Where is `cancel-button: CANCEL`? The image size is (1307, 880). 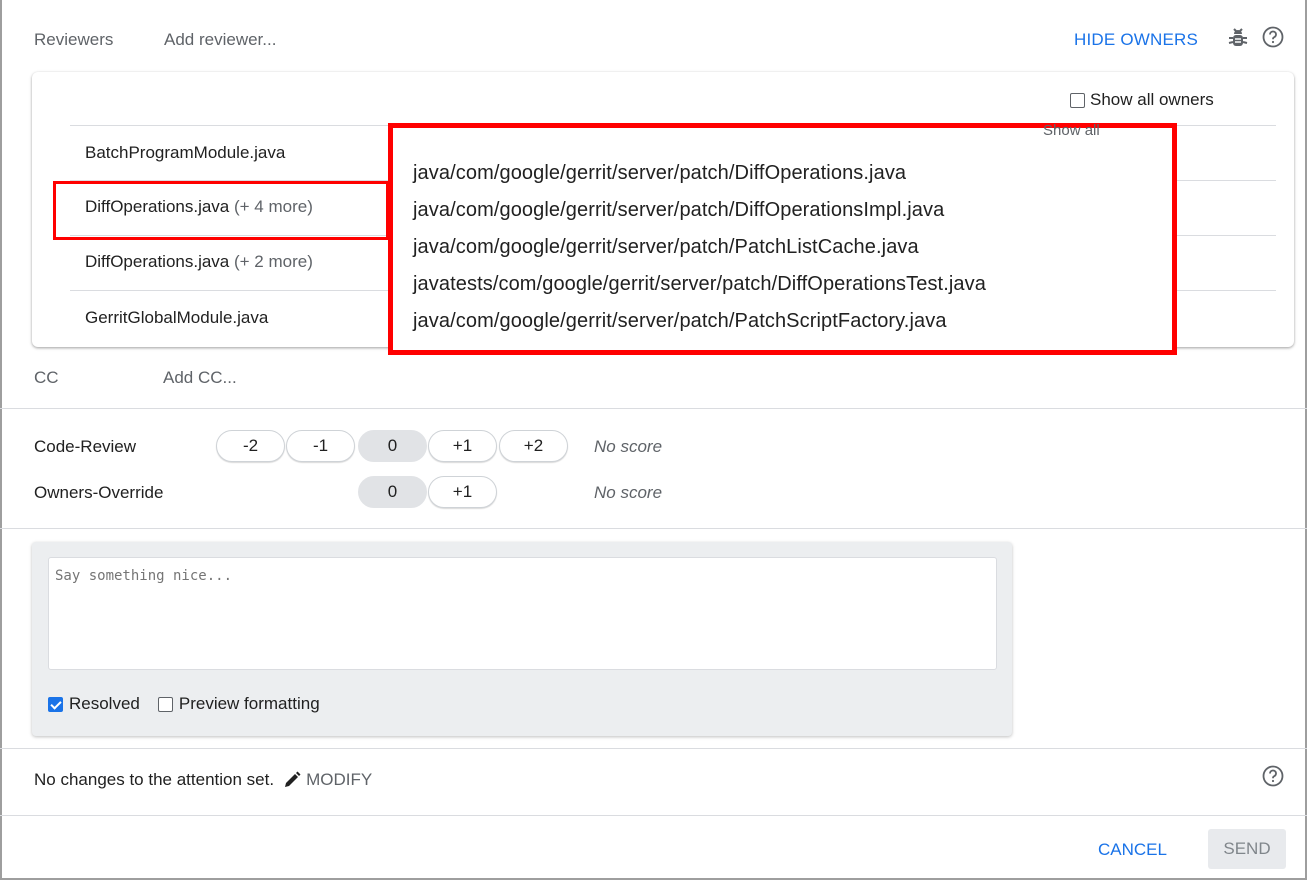 cancel-button: CANCEL is located at coordinates (1132, 850).